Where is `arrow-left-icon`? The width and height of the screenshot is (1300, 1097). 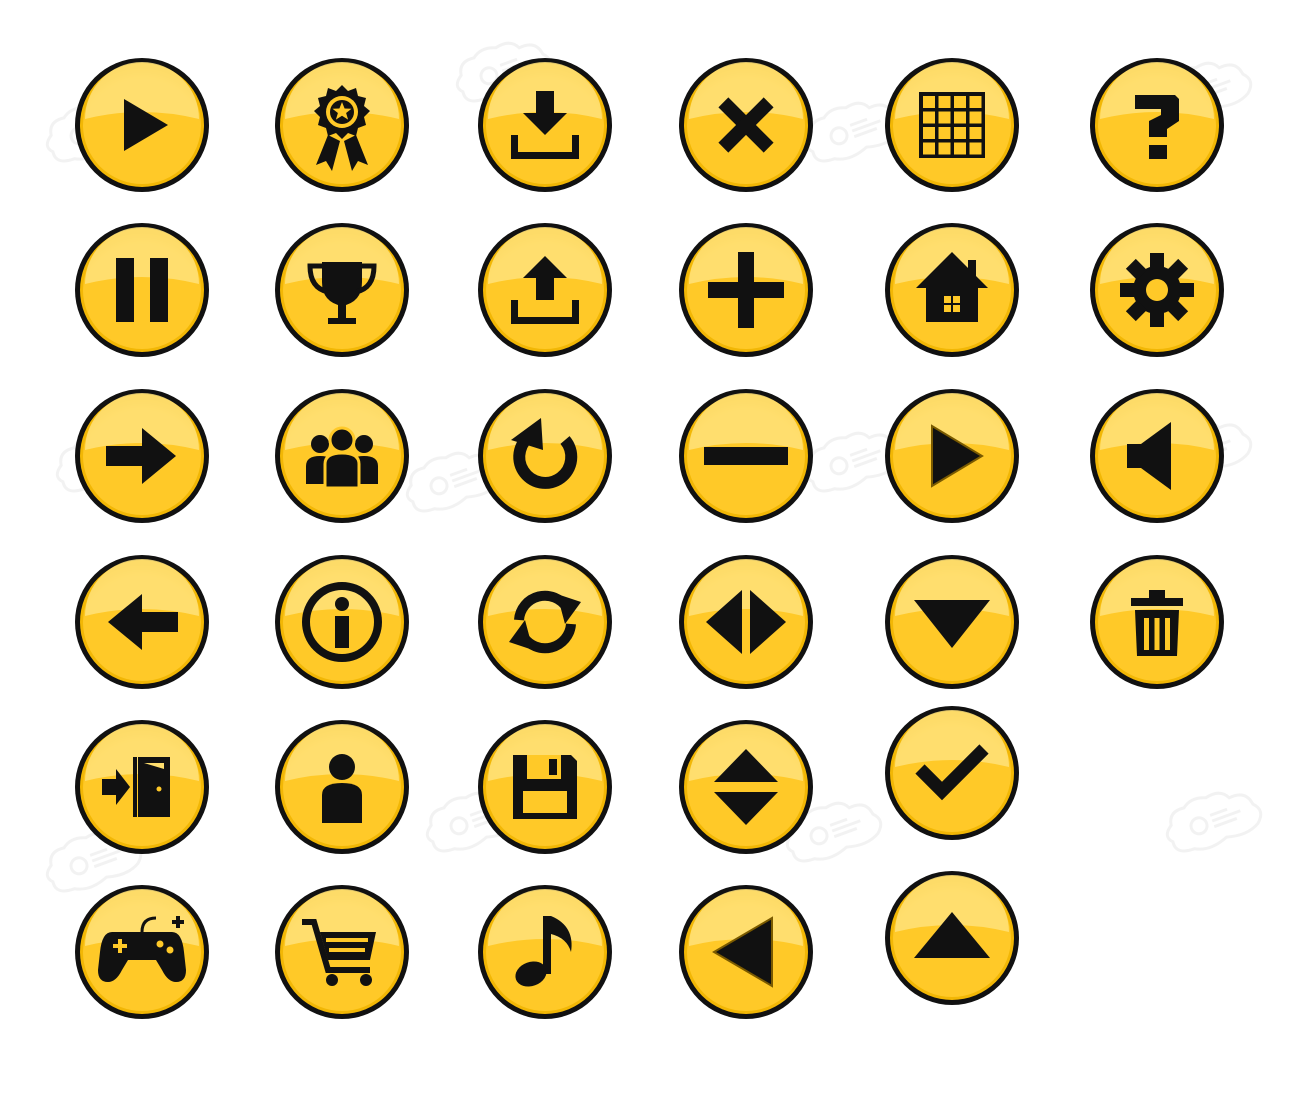
arrow-left-icon is located at coordinates (142, 622).